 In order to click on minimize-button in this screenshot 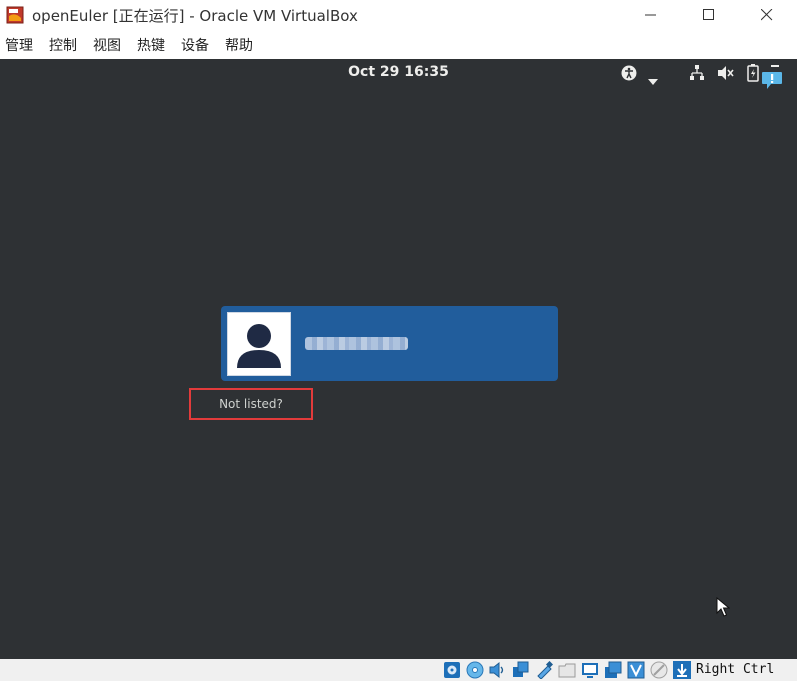, I will do `click(651, 15)`.